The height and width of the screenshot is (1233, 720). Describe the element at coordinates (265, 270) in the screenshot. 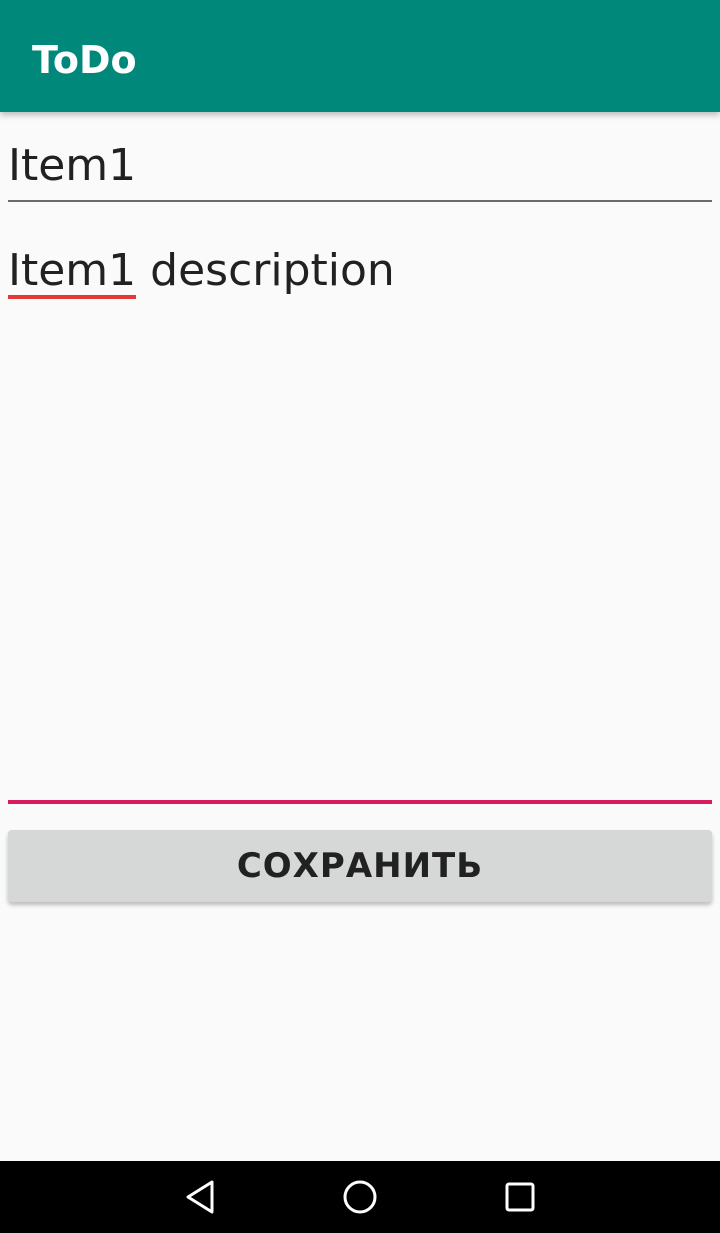

I see `description-rest-text: description` at that location.